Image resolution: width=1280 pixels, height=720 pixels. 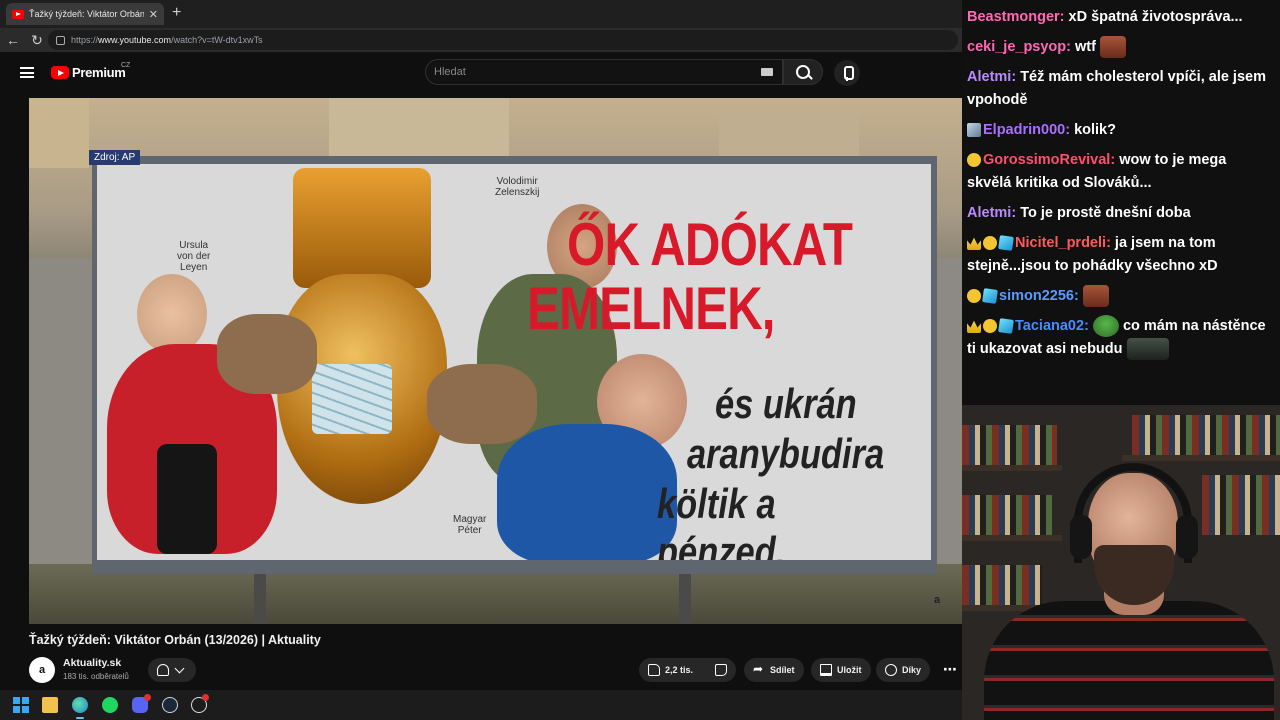 What do you see at coordinates (1121, 562) in the screenshot?
I see `webcam-feed` at bounding box center [1121, 562].